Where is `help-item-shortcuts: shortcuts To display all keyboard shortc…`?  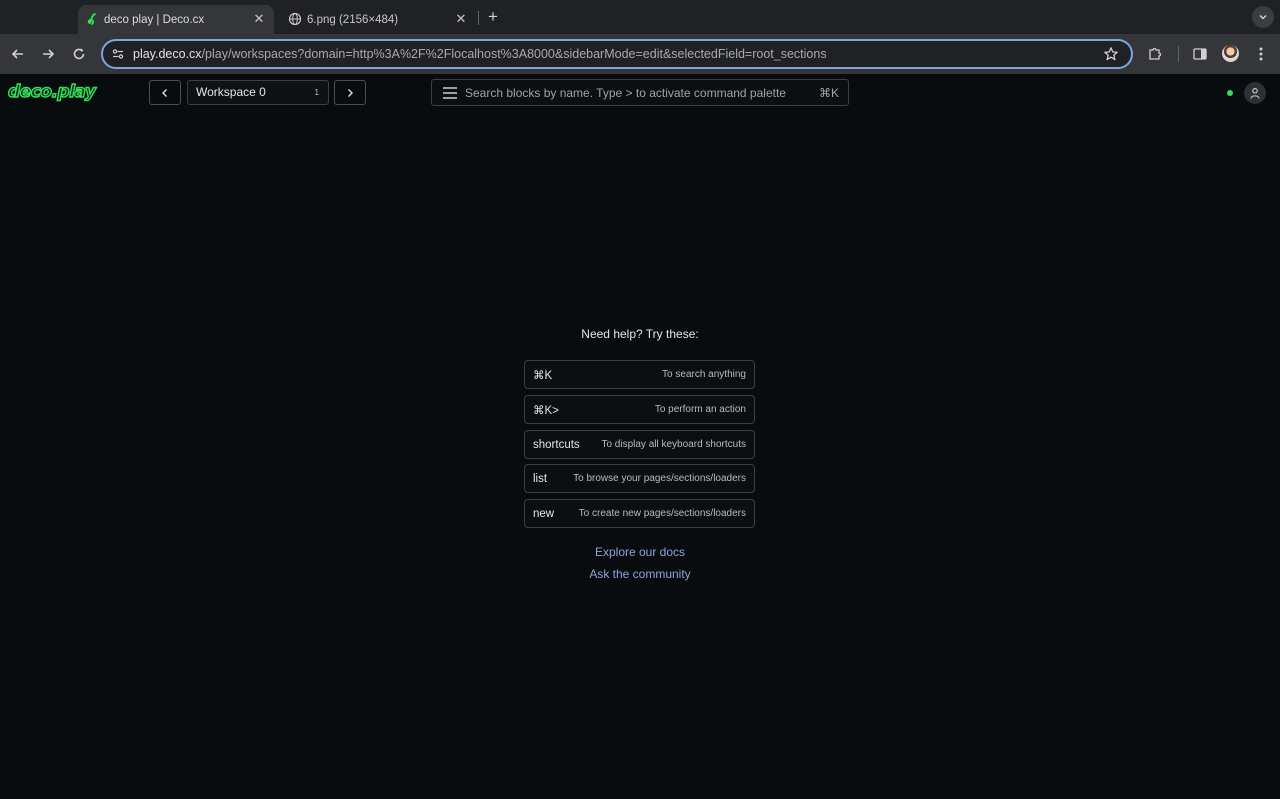
help-item-shortcuts: shortcuts To display all keyboard shortc… is located at coordinates (639, 444).